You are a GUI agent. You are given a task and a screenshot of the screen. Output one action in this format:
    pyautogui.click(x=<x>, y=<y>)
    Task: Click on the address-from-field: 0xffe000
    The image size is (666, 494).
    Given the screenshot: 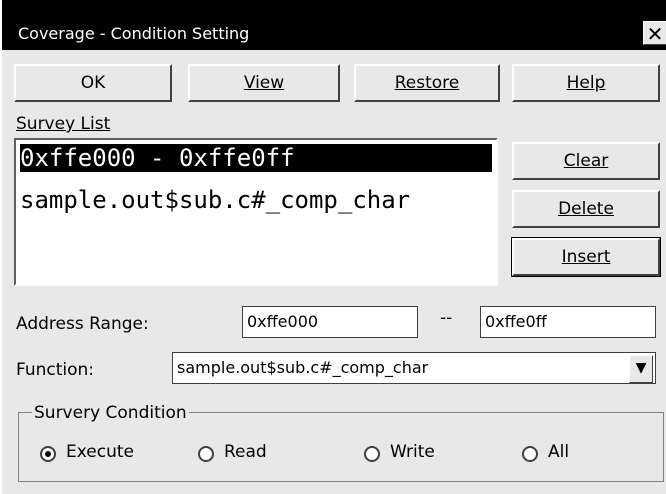 What is the action you would take?
    pyautogui.click(x=330, y=322)
    